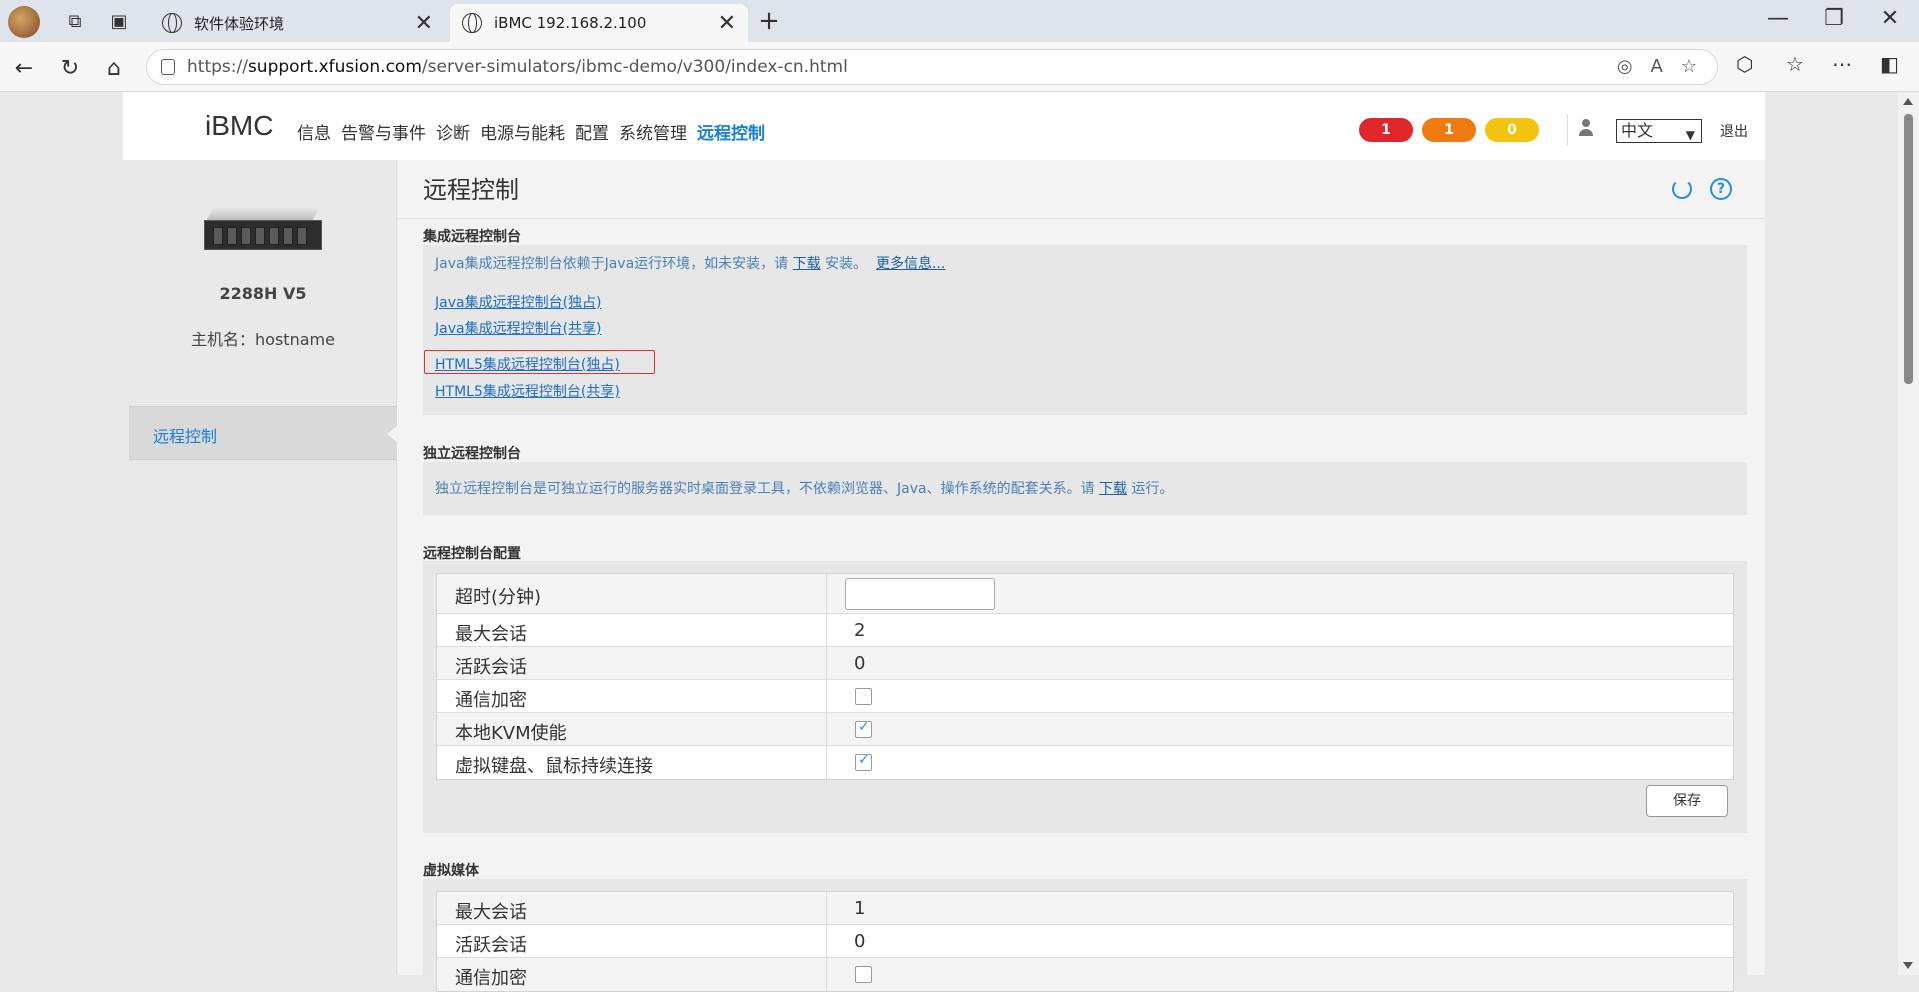 The width and height of the screenshot is (1919, 992). I want to click on max-sessions-value: 2, so click(860, 630).